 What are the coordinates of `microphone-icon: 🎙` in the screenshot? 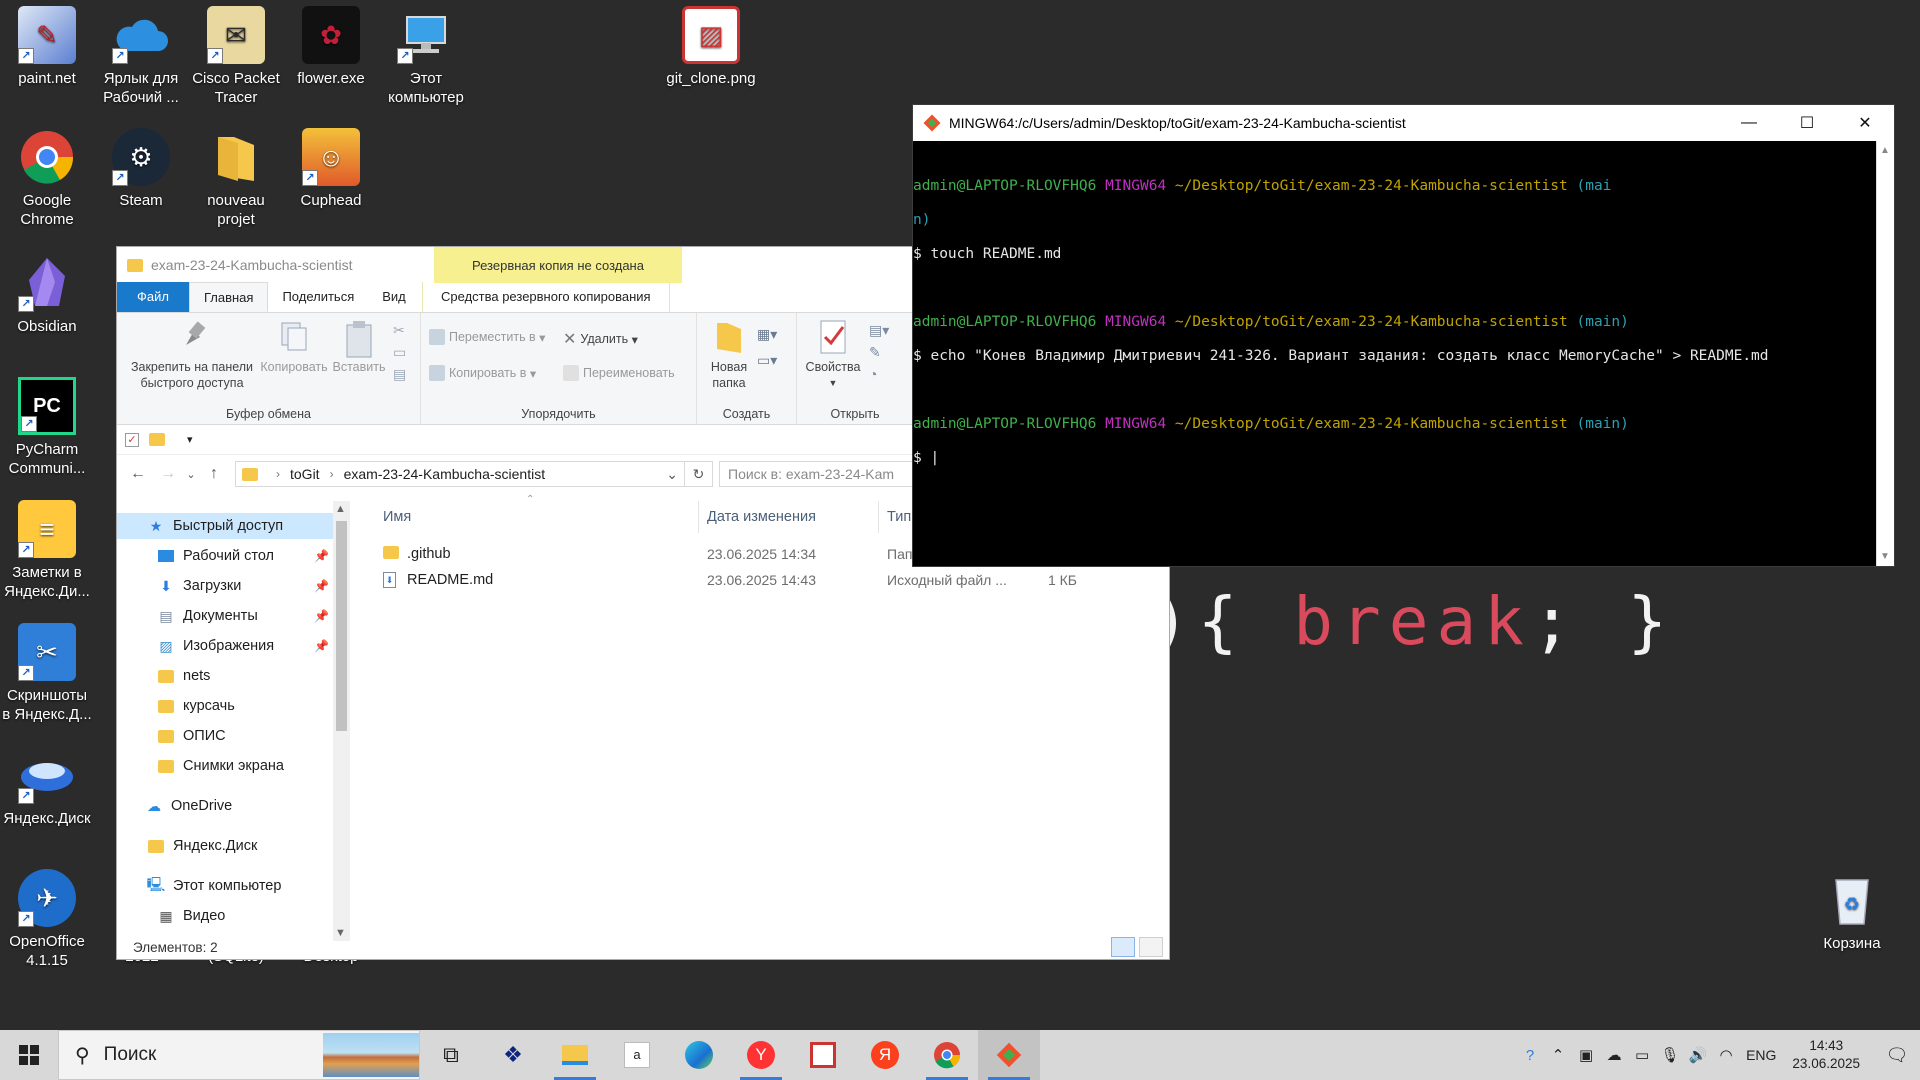 It's located at (1670, 1055).